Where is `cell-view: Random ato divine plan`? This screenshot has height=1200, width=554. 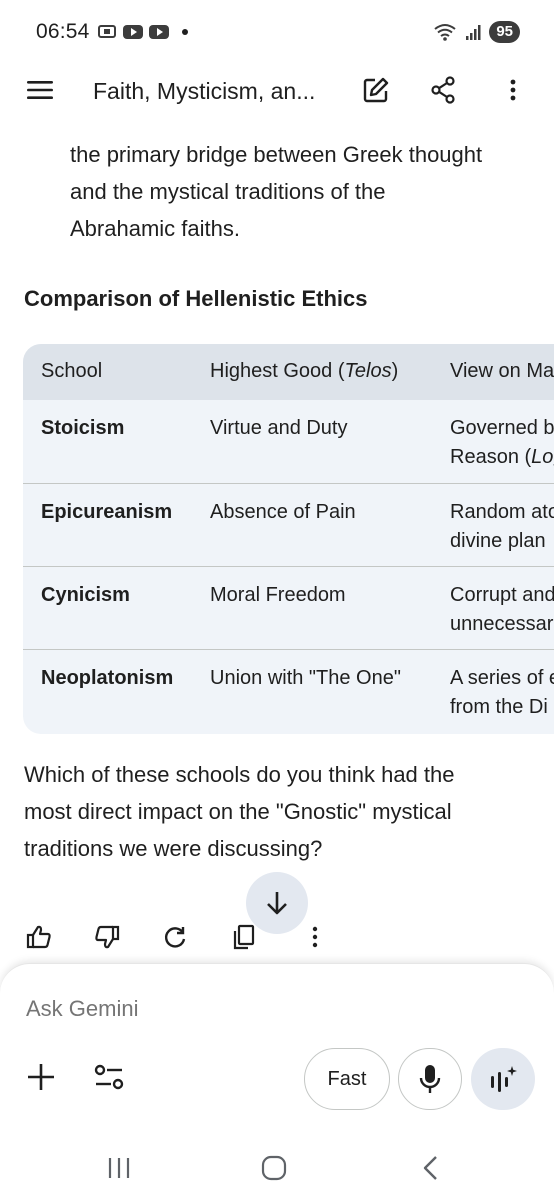 cell-view: Random ato divine plan is located at coordinates (502, 526).